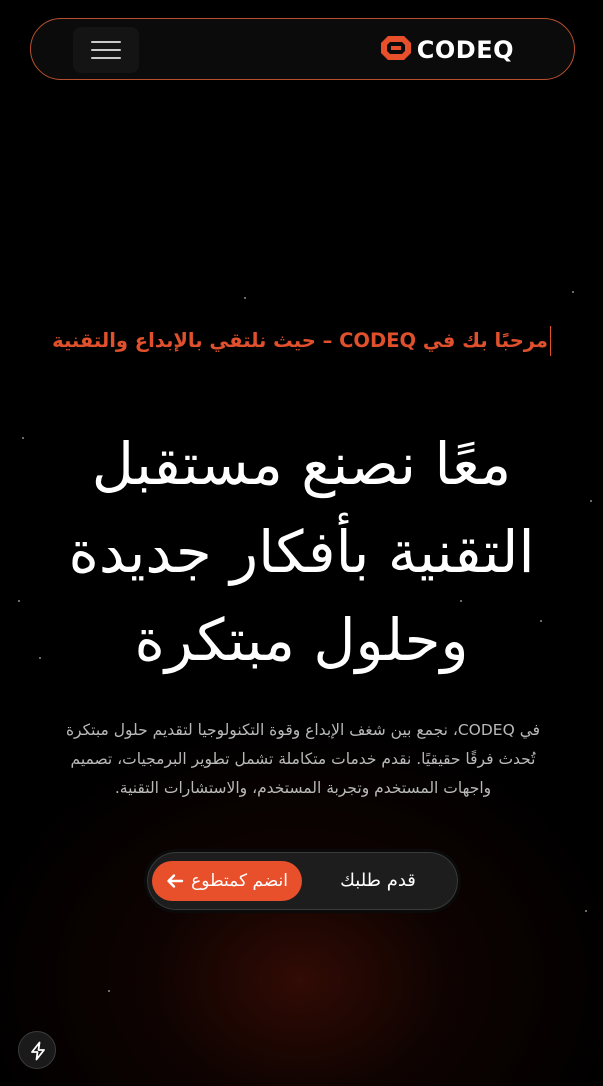 The image size is (603, 1086). Describe the element at coordinates (378, 881) in the screenshot. I see `submit-request-button: قدم طلبك` at that location.